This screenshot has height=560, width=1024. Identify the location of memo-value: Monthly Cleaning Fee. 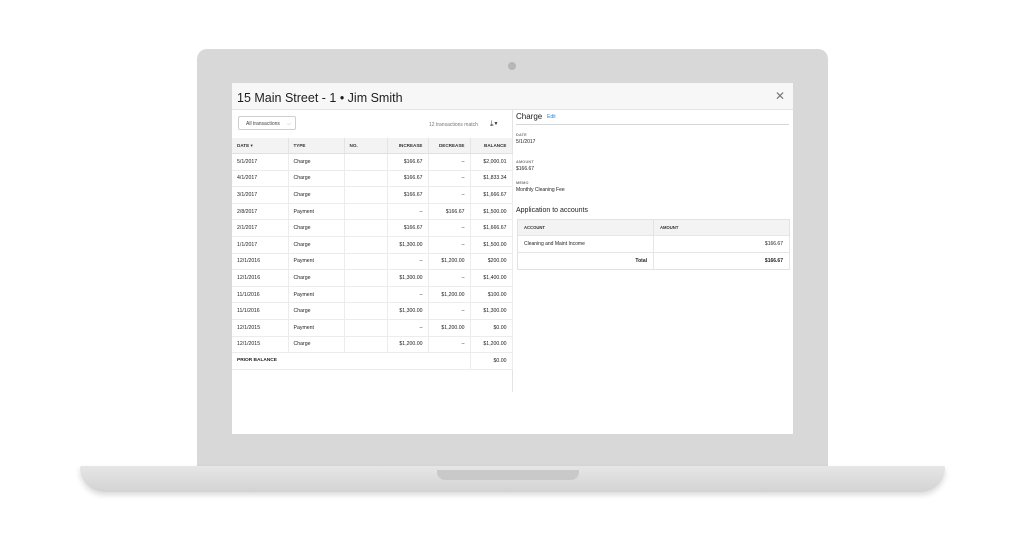
(540, 190).